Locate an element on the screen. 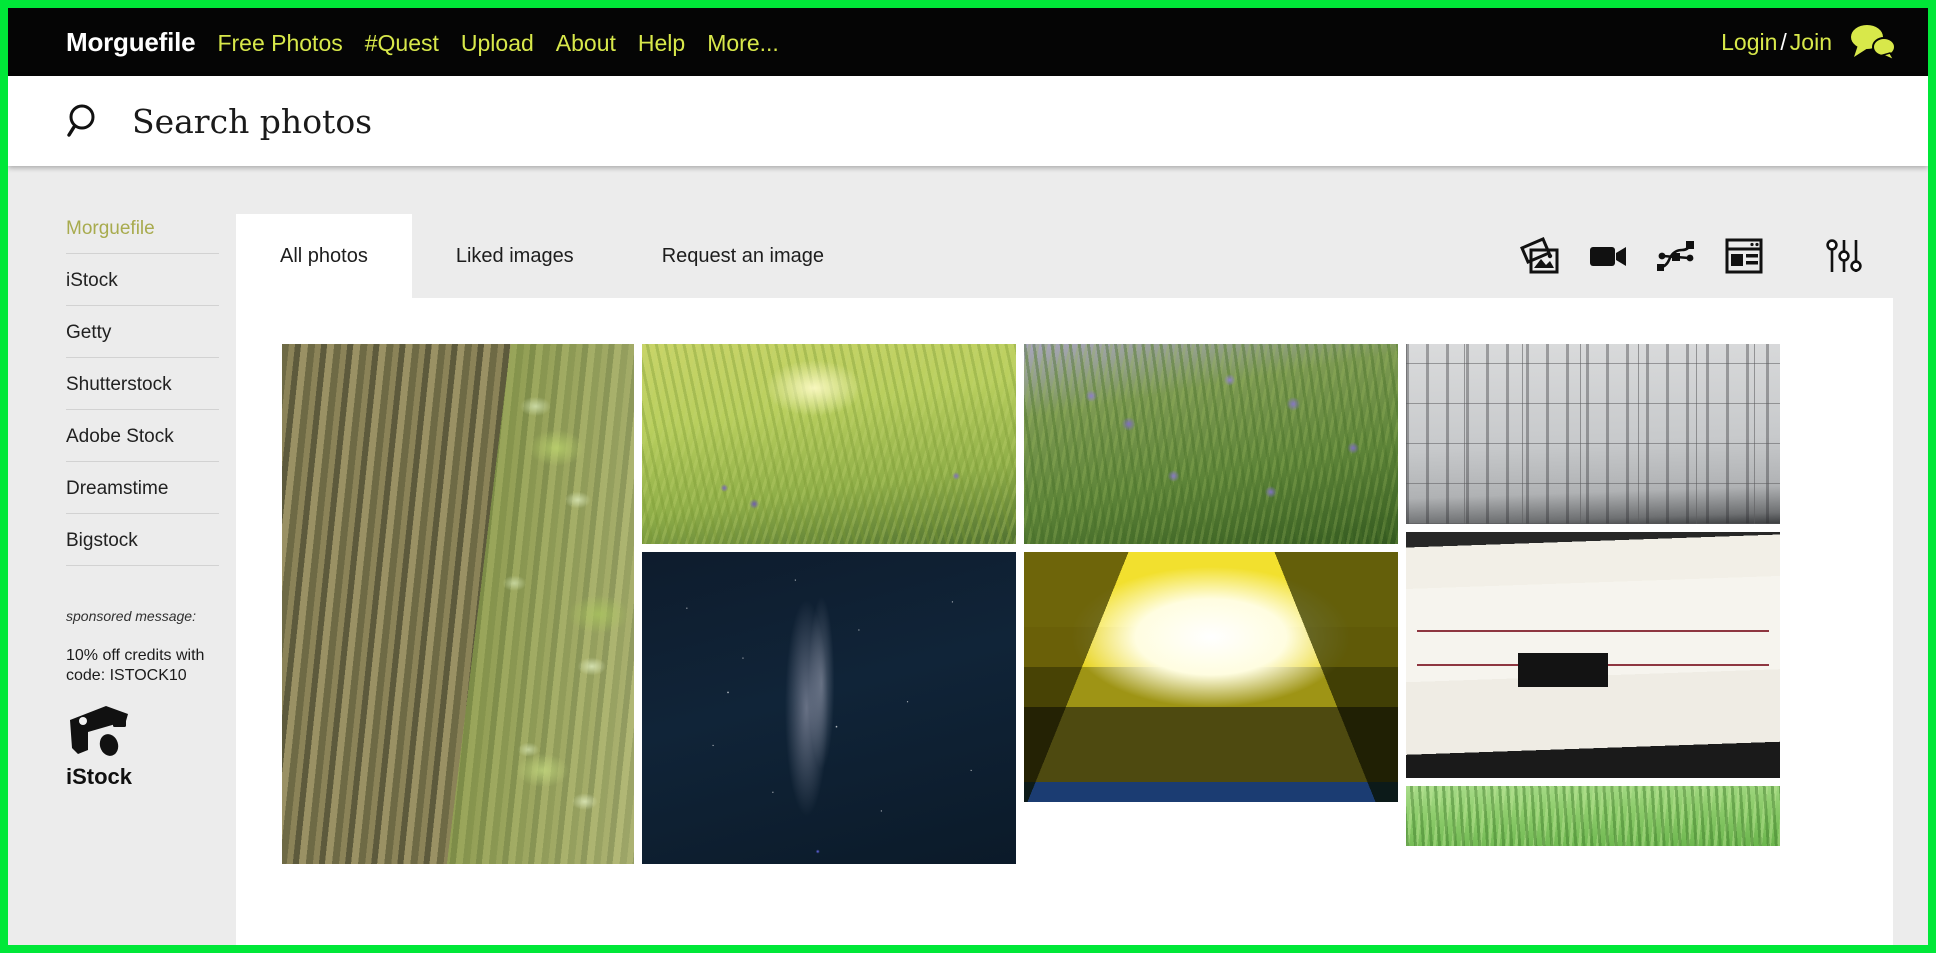 The width and height of the screenshot is (1936, 953). nav-link-quest: #Quest is located at coordinates (402, 43).